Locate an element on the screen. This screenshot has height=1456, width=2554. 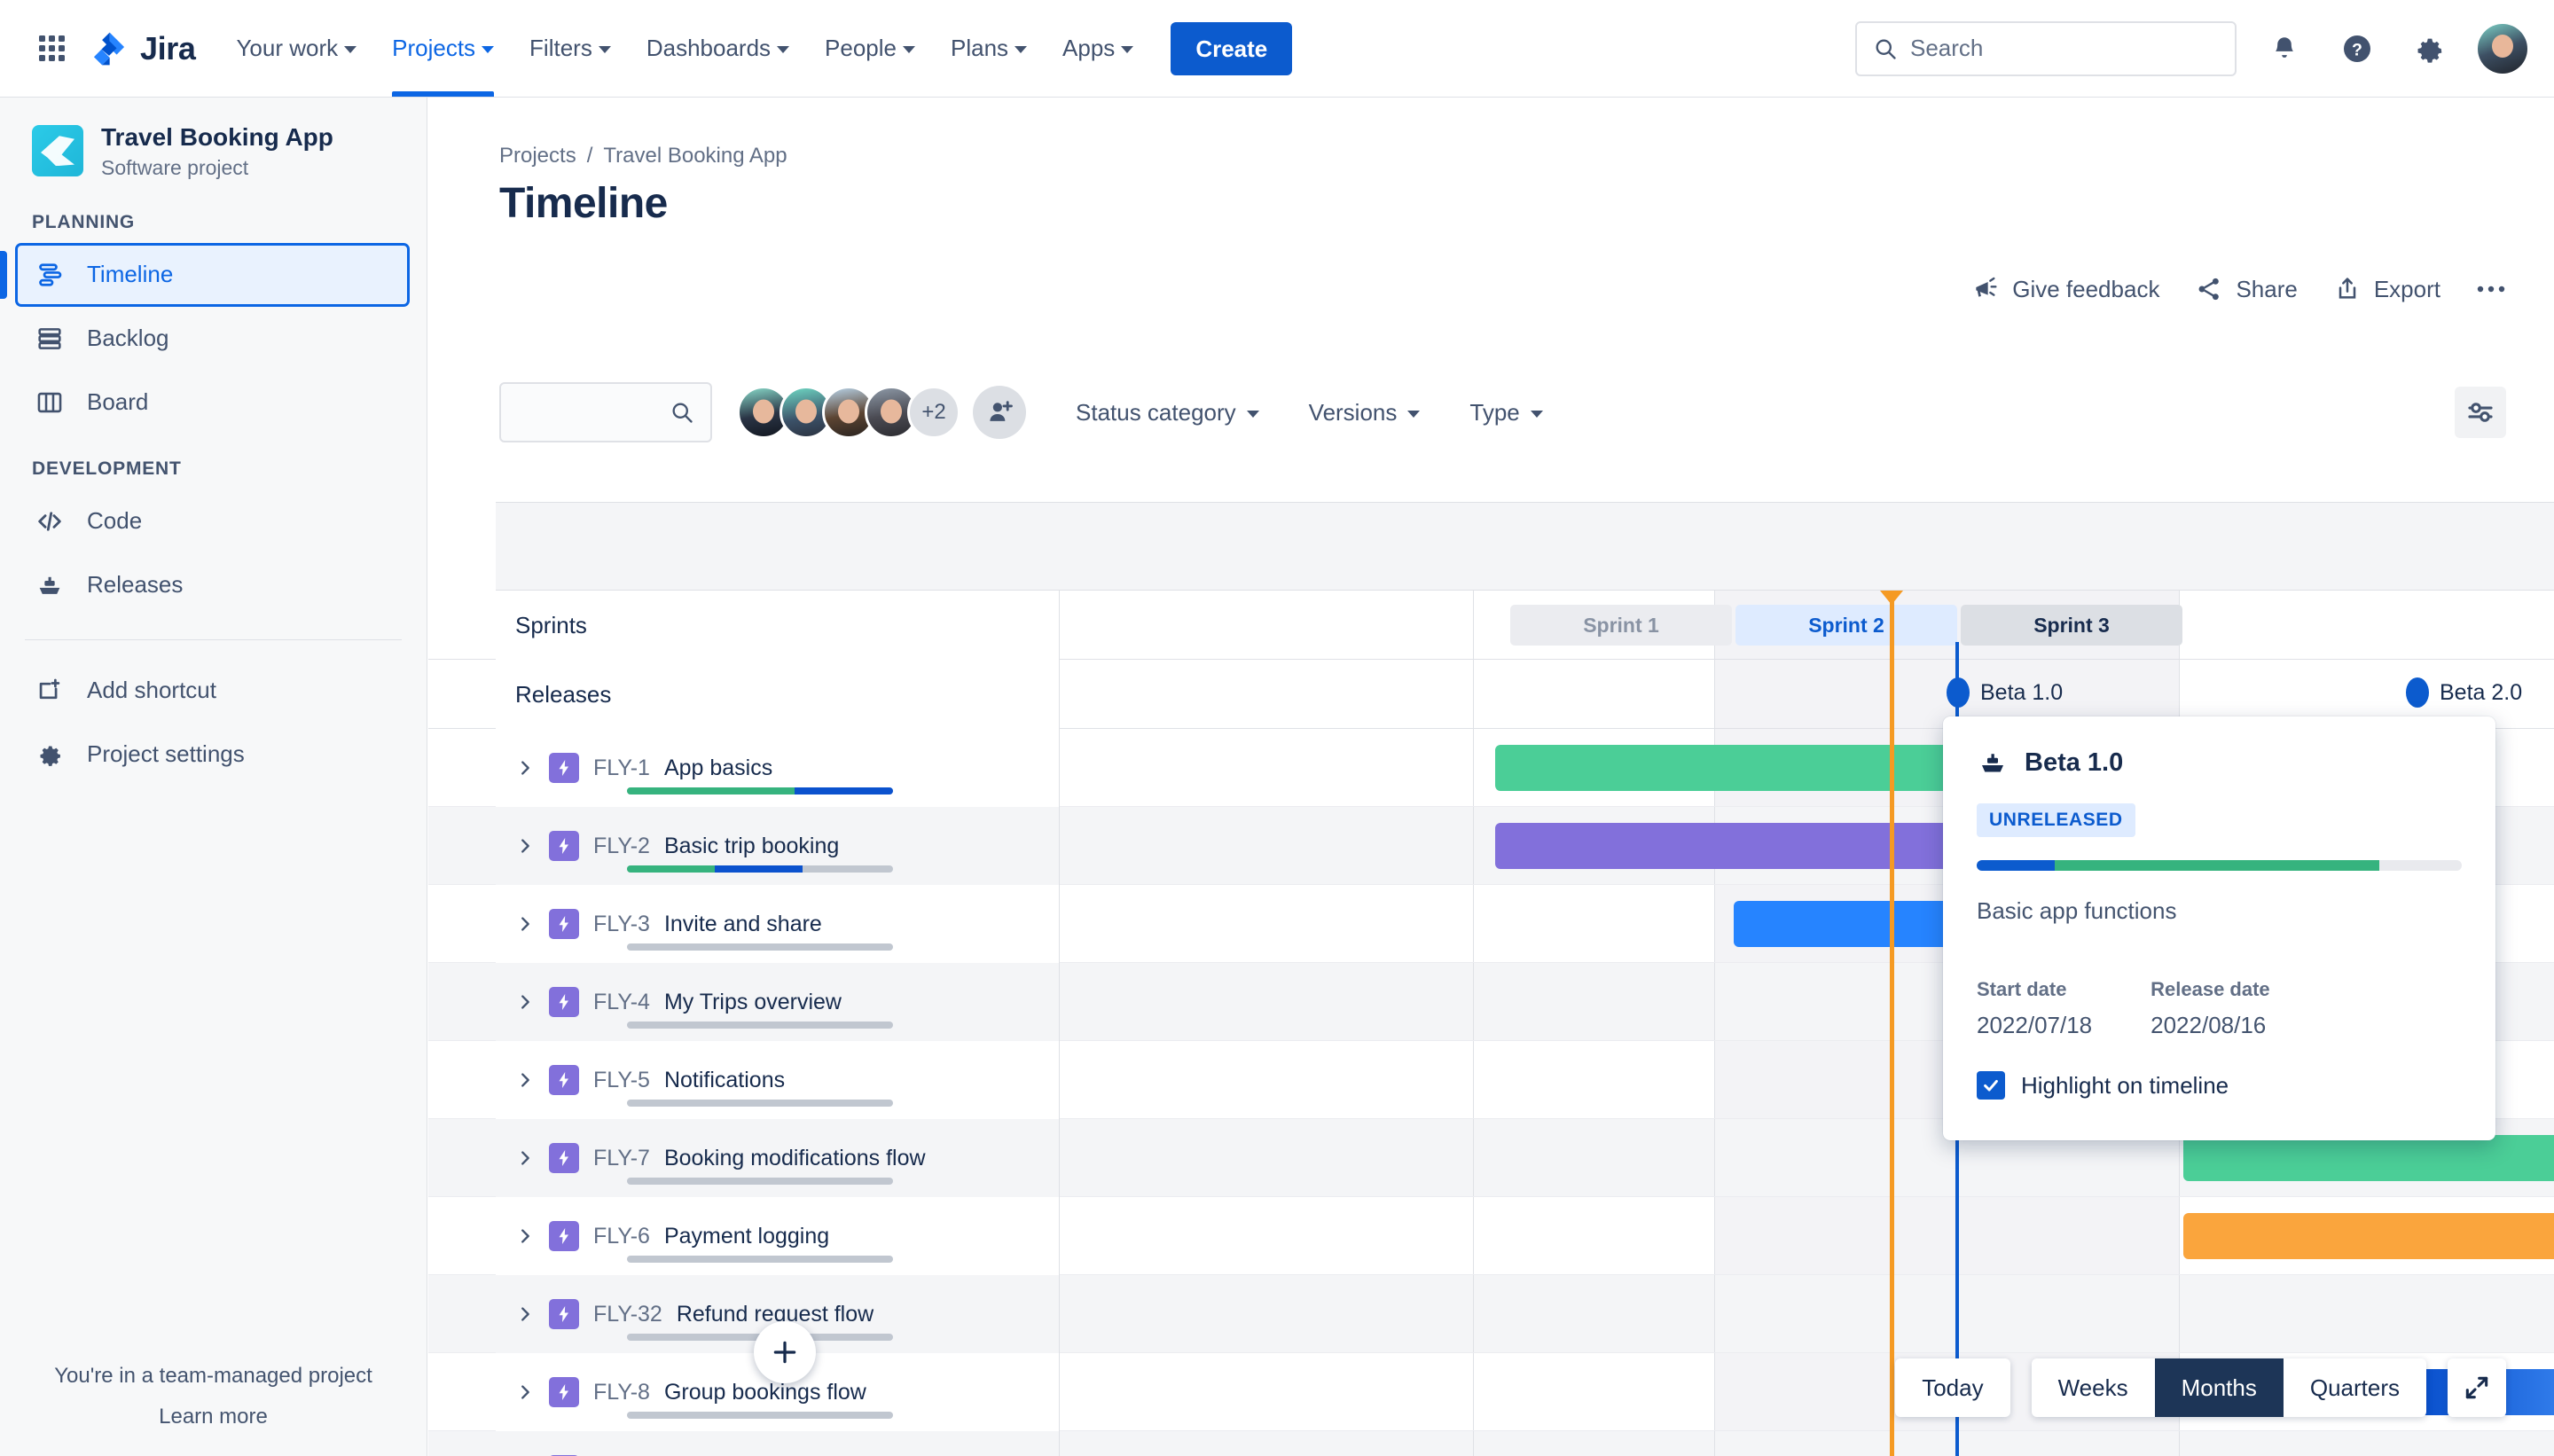
notifications-button is located at coordinates (2284, 49).